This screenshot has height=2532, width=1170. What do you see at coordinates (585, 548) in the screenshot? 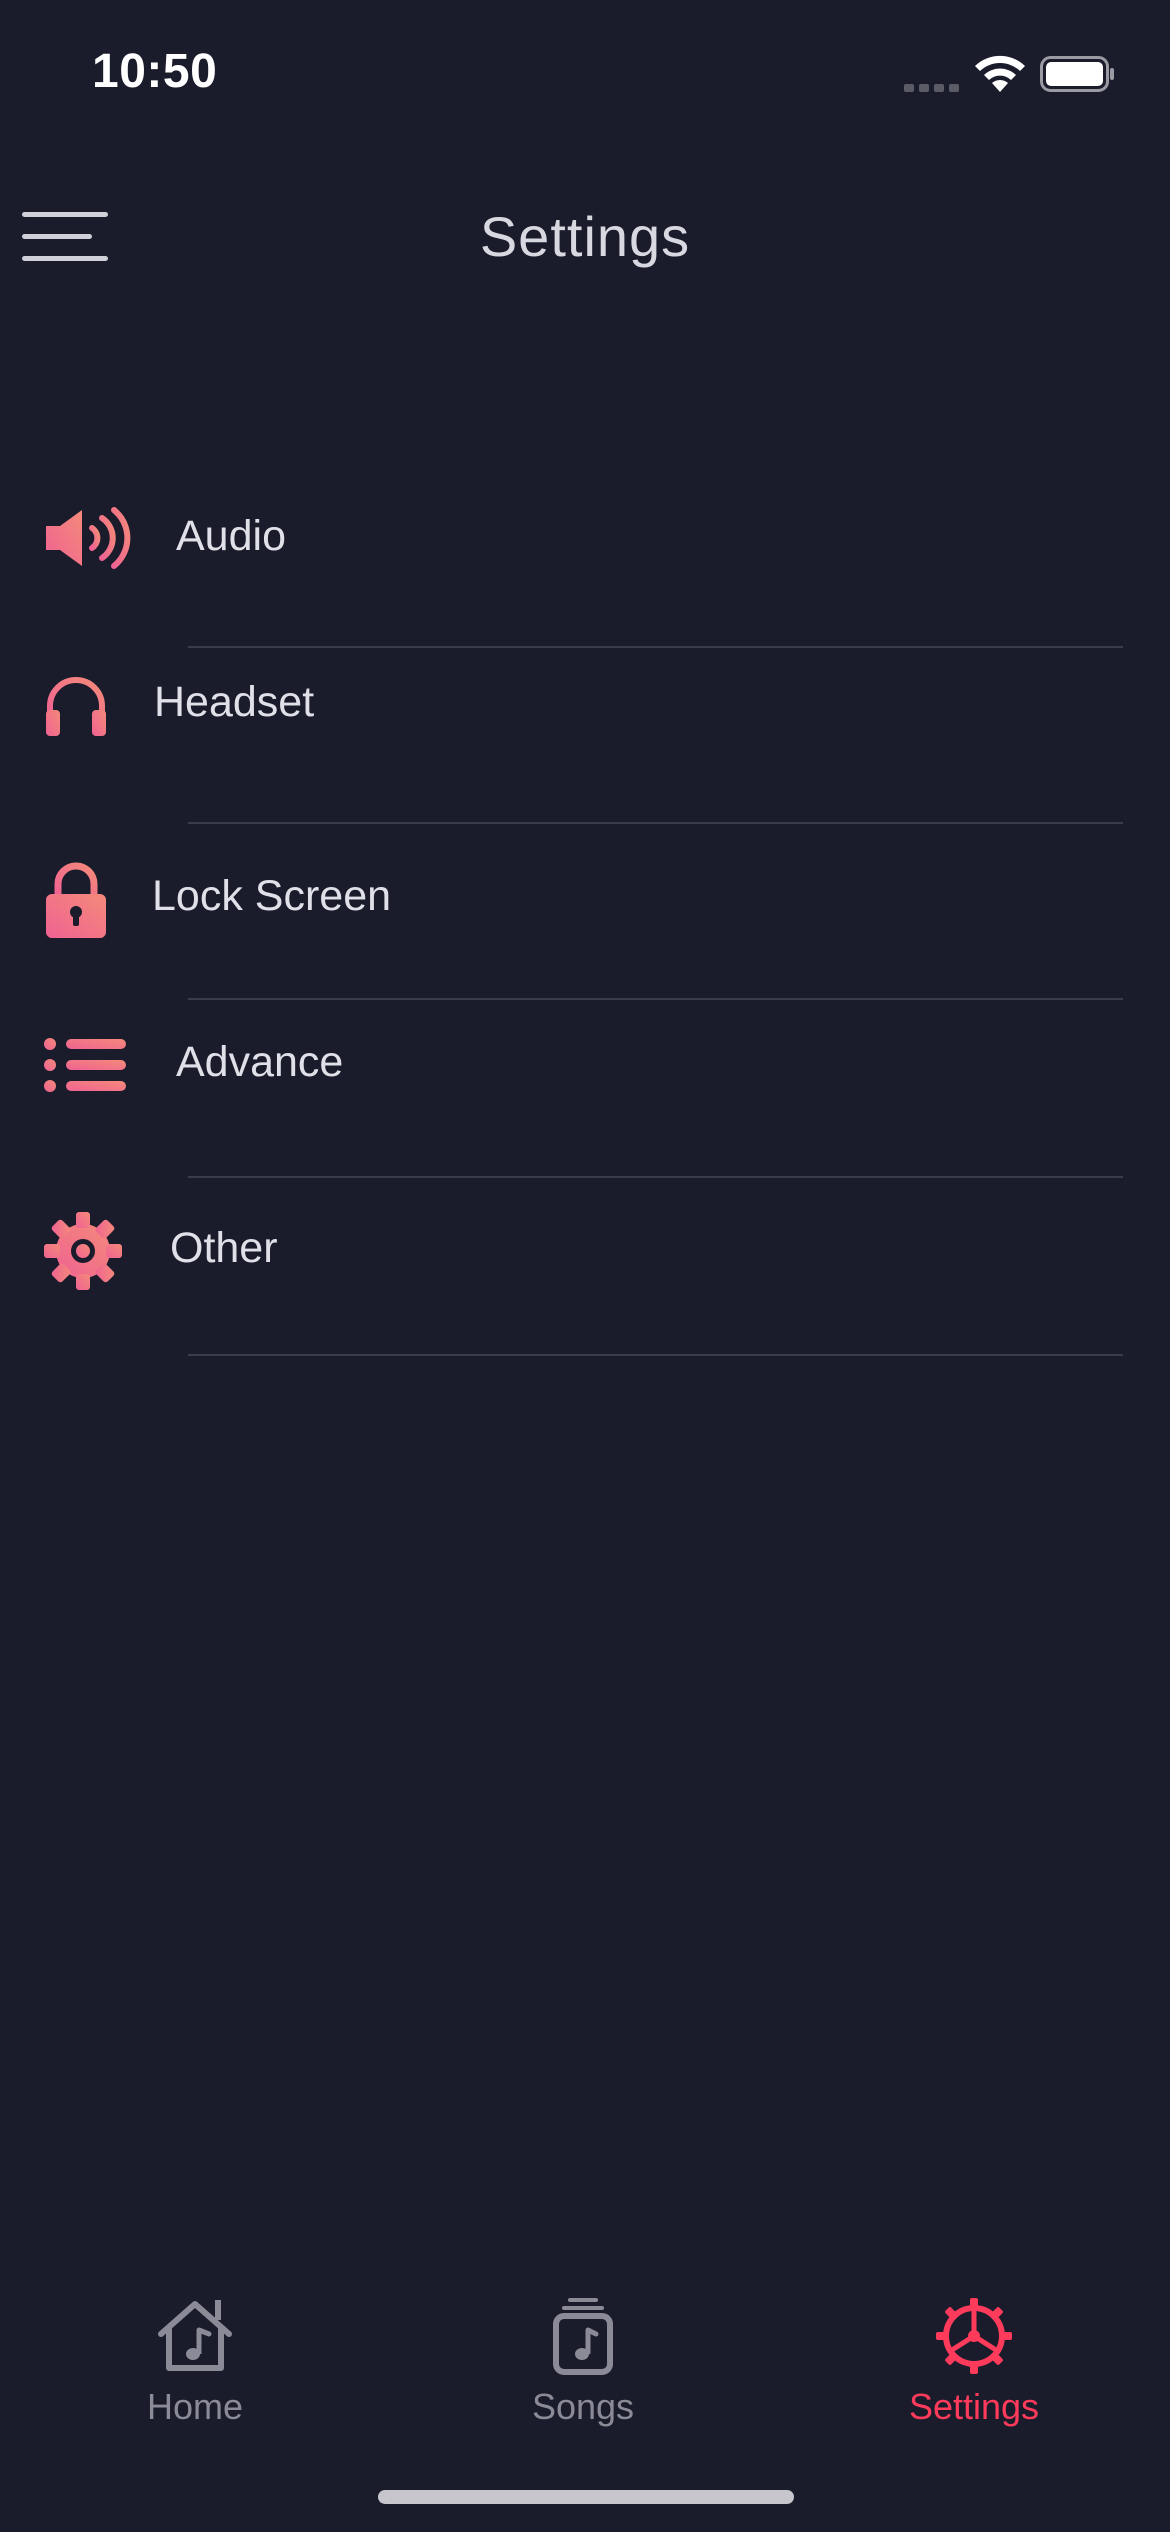
I see `settings-item-audio: Audio` at bounding box center [585, 548].